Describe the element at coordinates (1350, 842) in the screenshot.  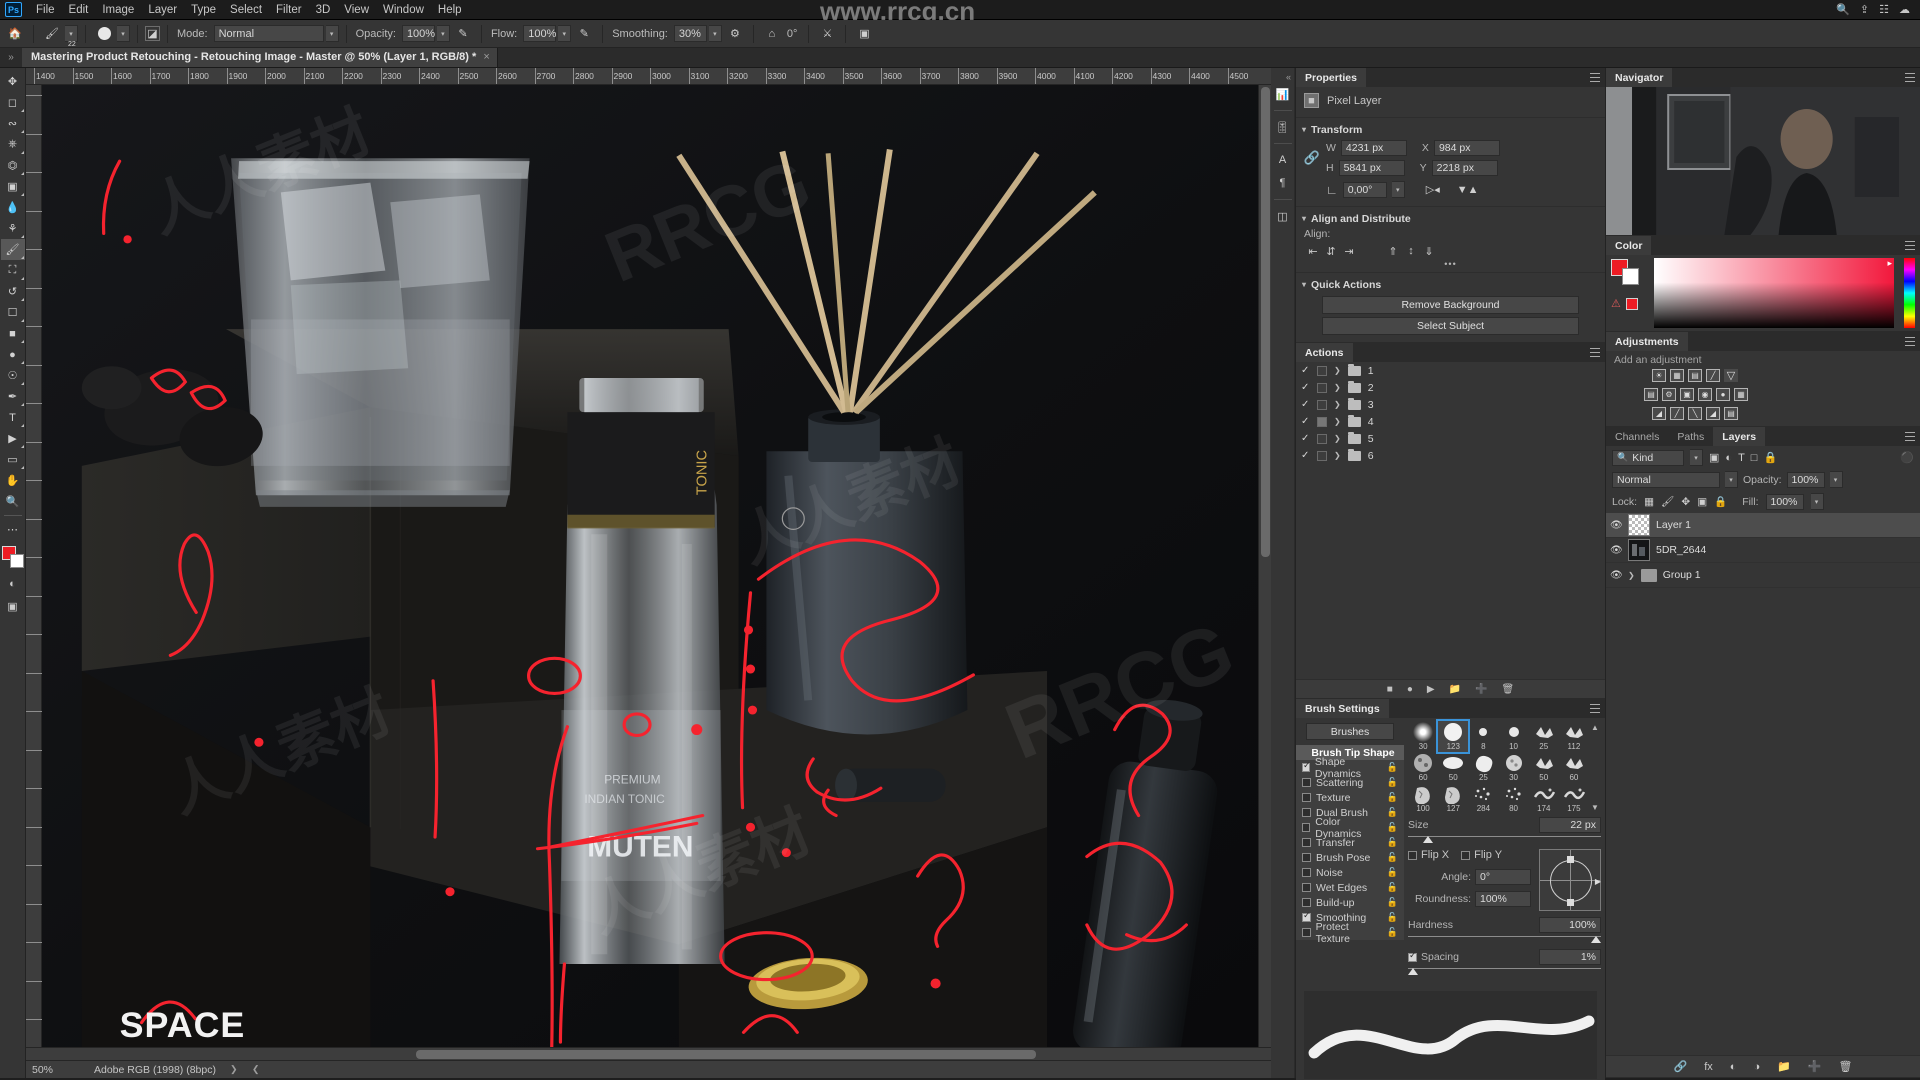
I see `brush-option-transfer: Transfer 🔓` at that location.